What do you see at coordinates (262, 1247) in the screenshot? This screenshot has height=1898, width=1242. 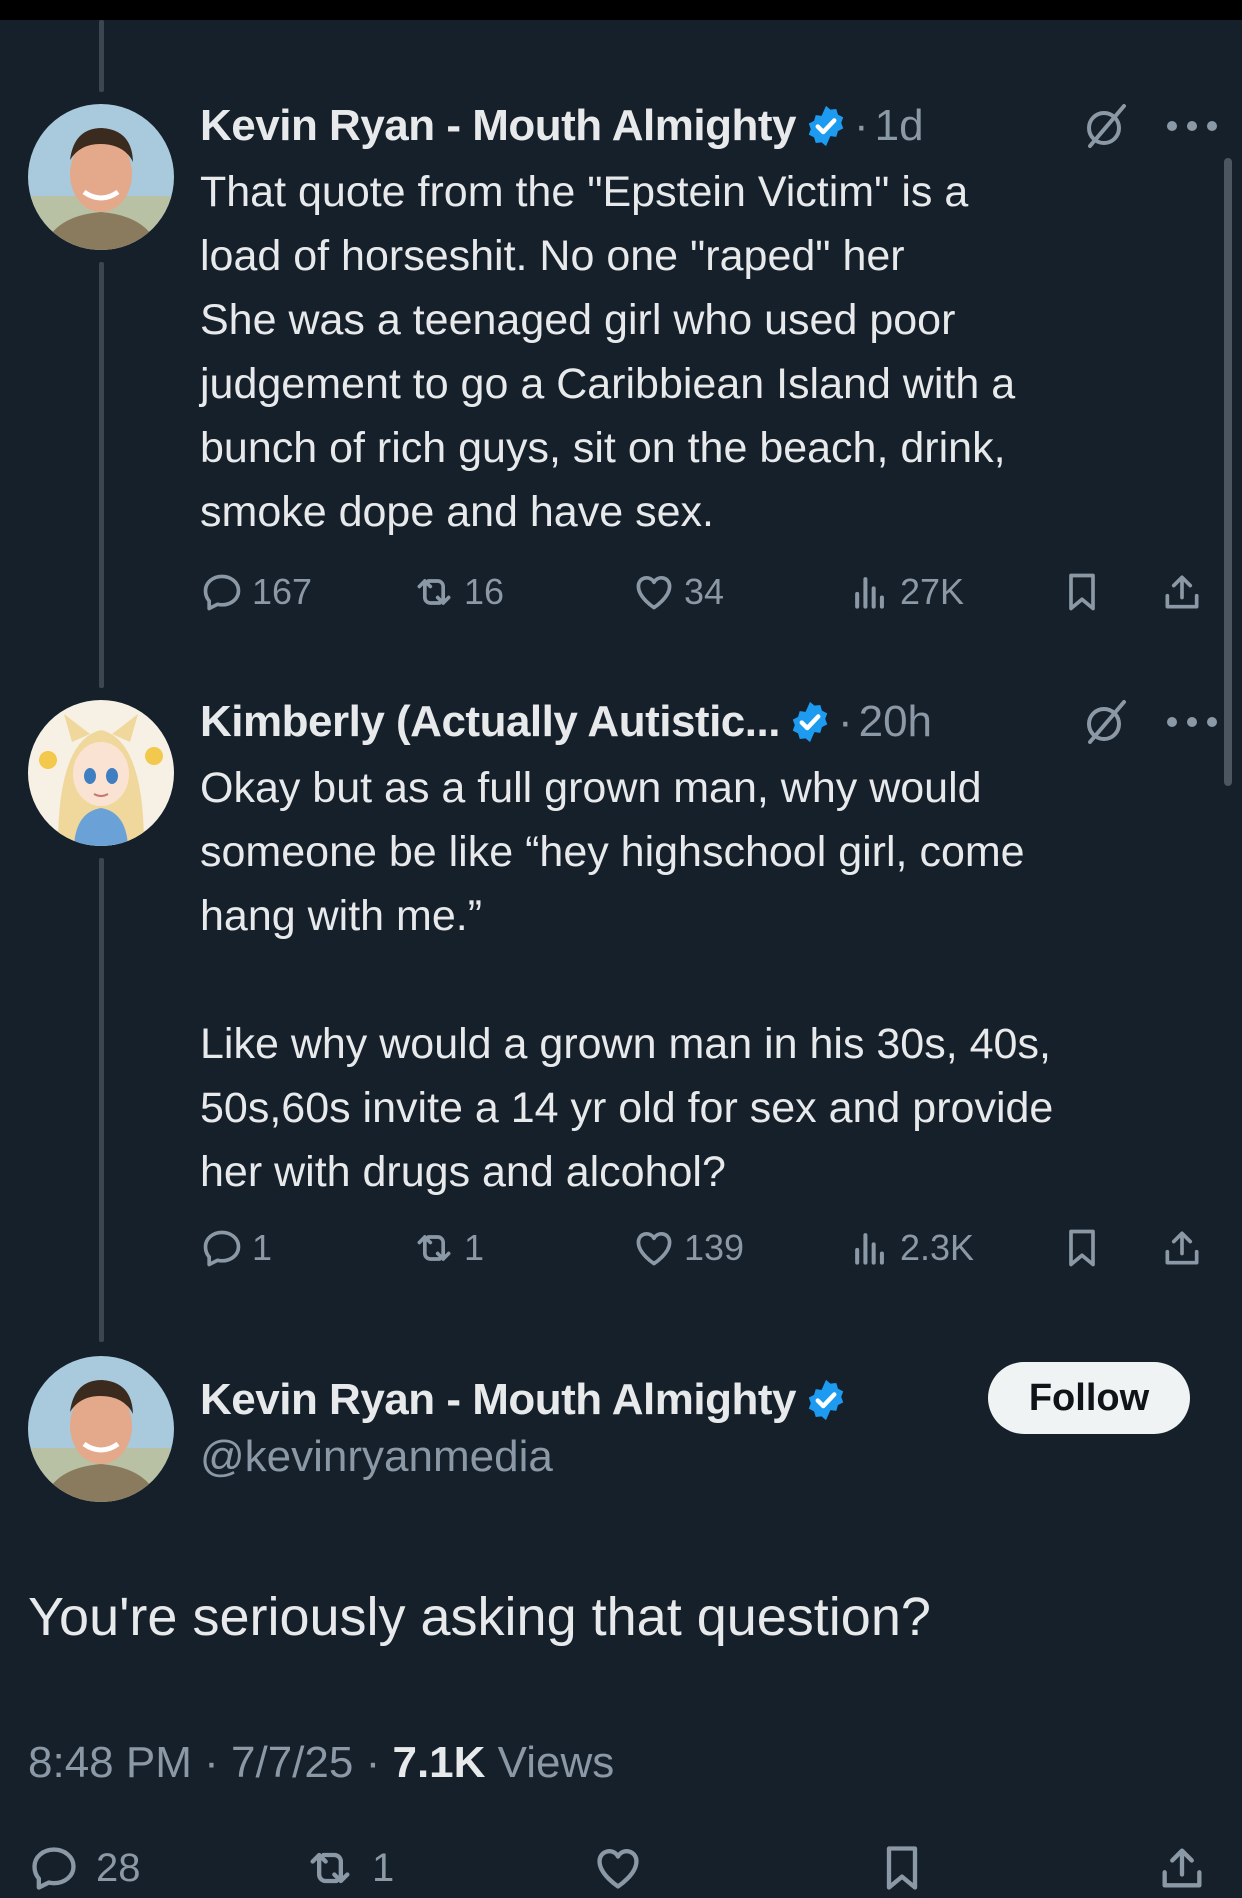 I see `reply-count: 1` at bounding box center [262, 1247].